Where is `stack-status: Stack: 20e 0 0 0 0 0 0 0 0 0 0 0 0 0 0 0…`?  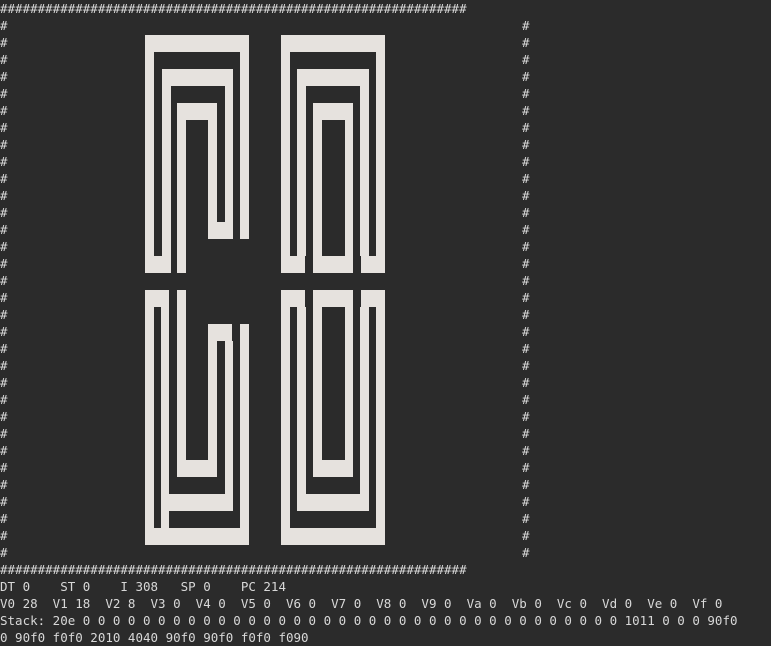
stack-status: Stack: 20e 0 0 0 0 0 0 0 0 0 0 0 0 0 0 0… is located at coordinates (369, 620).